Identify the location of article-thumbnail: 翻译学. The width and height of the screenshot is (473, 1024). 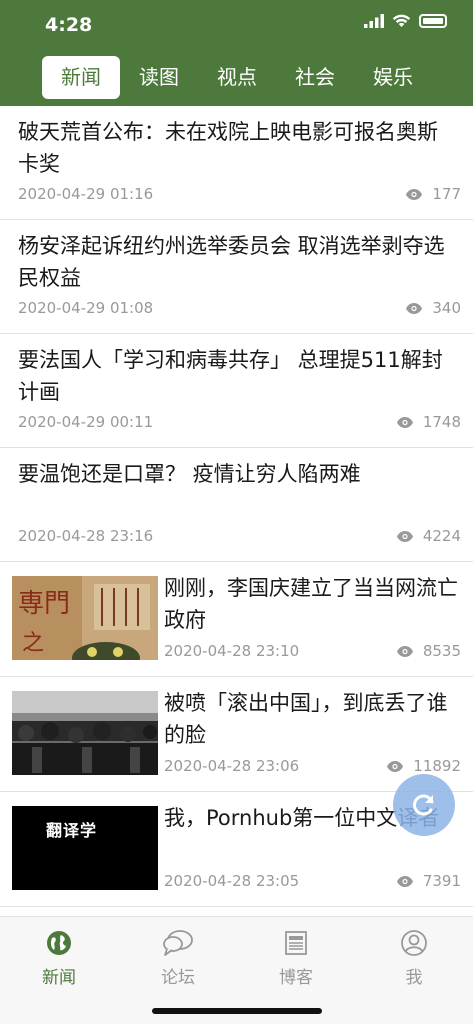
(85, 848).